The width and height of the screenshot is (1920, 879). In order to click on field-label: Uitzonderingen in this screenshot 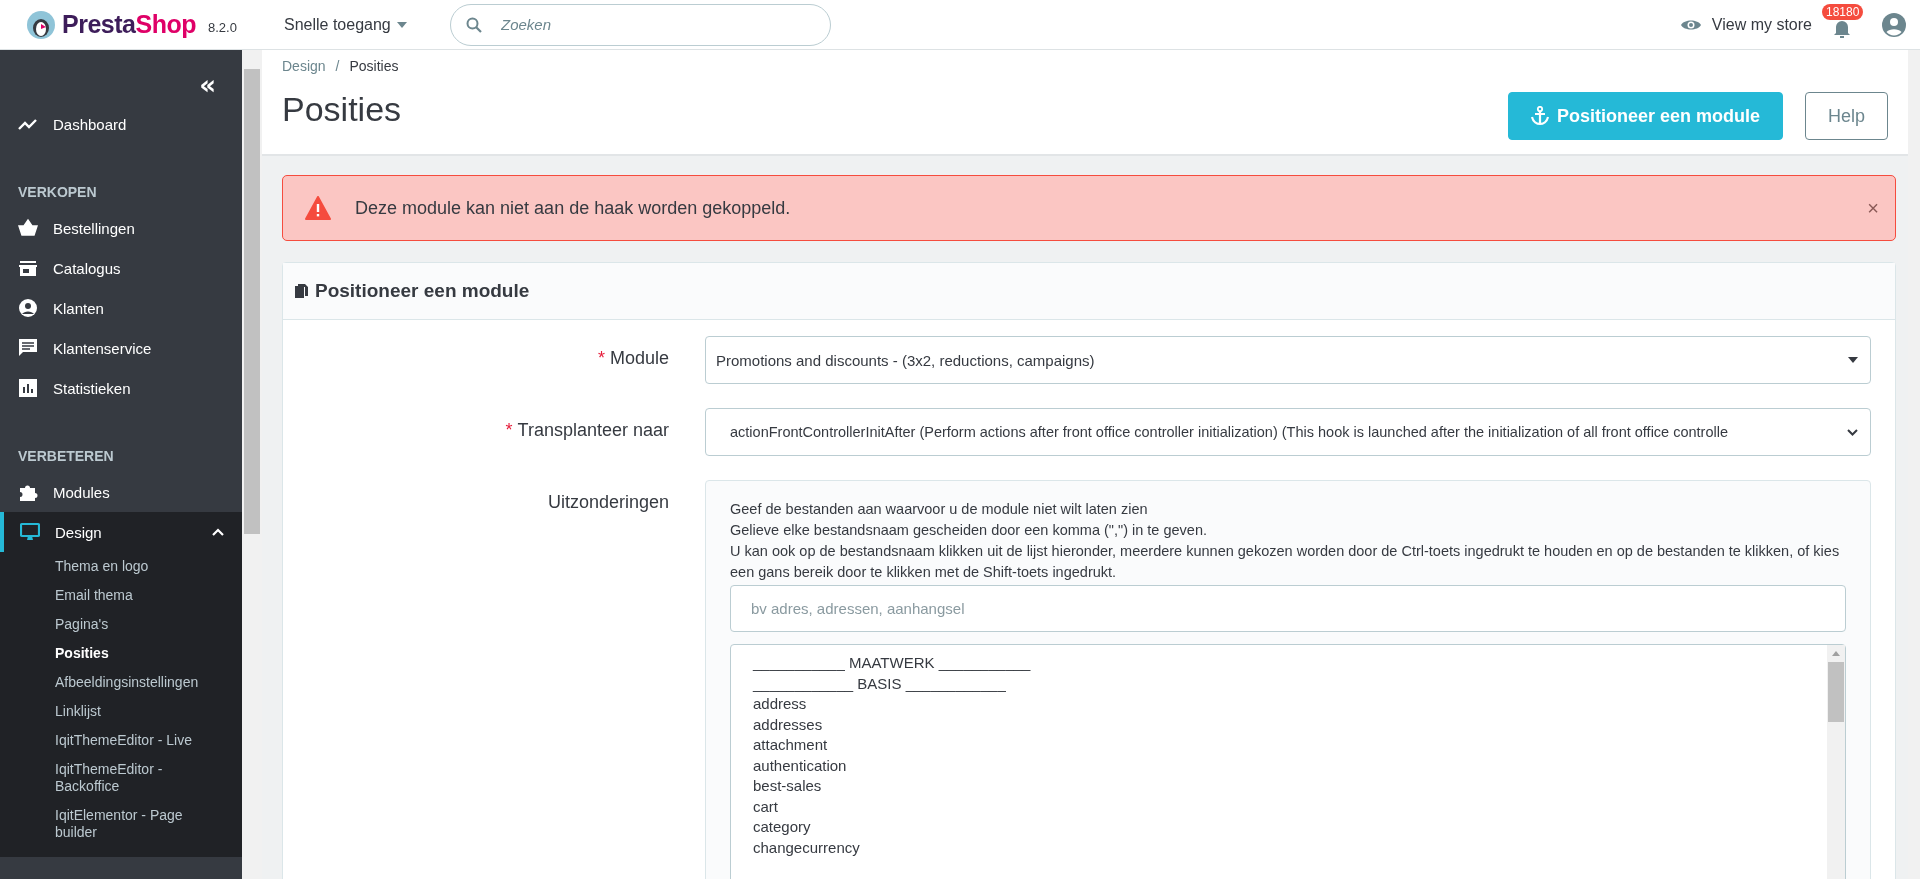, I will do `click(607, 502)`.